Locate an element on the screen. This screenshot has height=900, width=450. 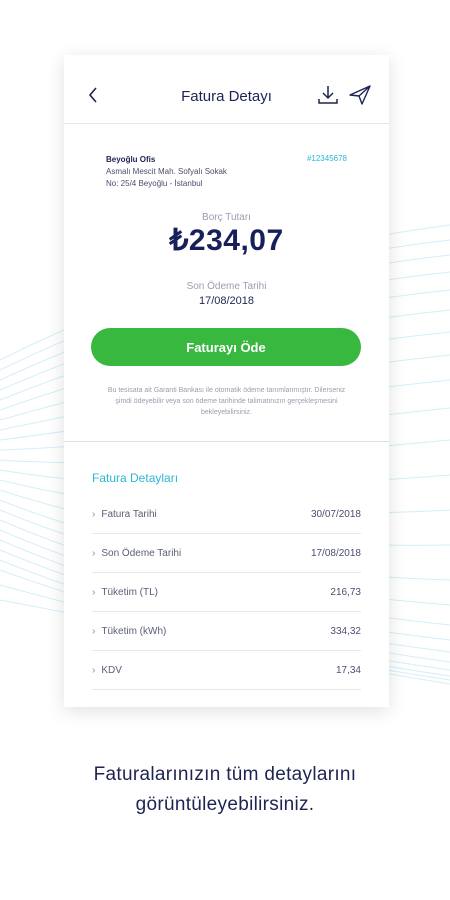
invoice-number: #12345678 is located at coordinates (326, 158).